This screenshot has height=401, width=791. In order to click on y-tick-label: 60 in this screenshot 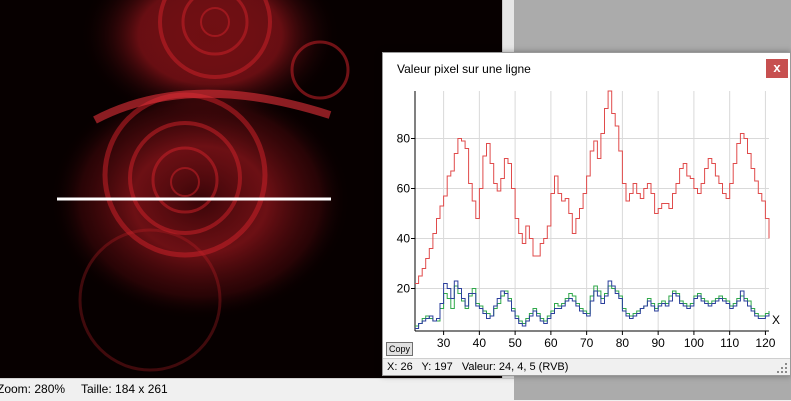, I will do `click(404, 189)`.